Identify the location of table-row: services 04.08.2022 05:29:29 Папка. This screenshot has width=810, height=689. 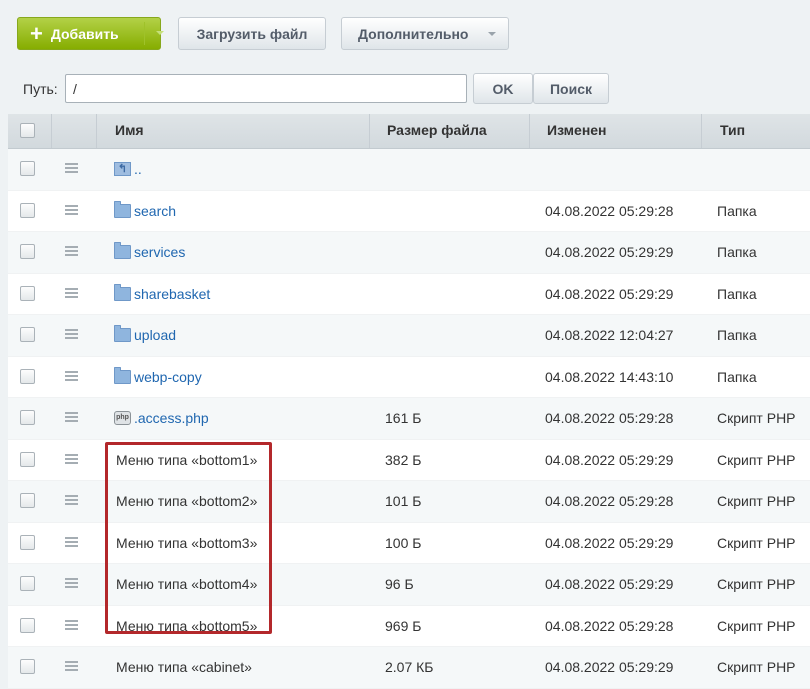
(409, 253).